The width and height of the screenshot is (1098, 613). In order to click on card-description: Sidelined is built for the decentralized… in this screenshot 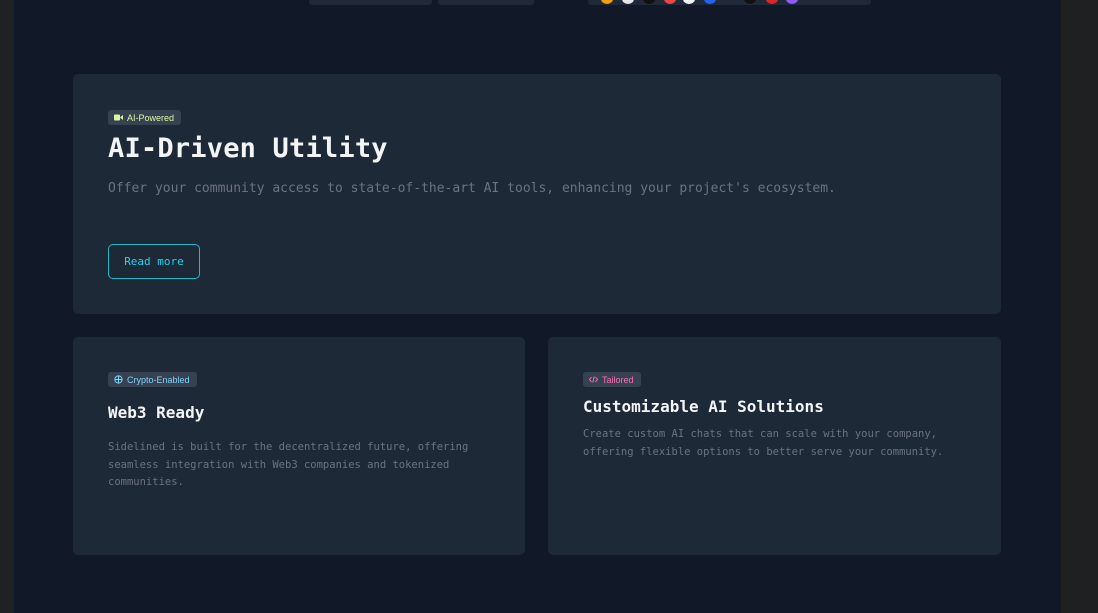, I will do `click(288, 464)`.